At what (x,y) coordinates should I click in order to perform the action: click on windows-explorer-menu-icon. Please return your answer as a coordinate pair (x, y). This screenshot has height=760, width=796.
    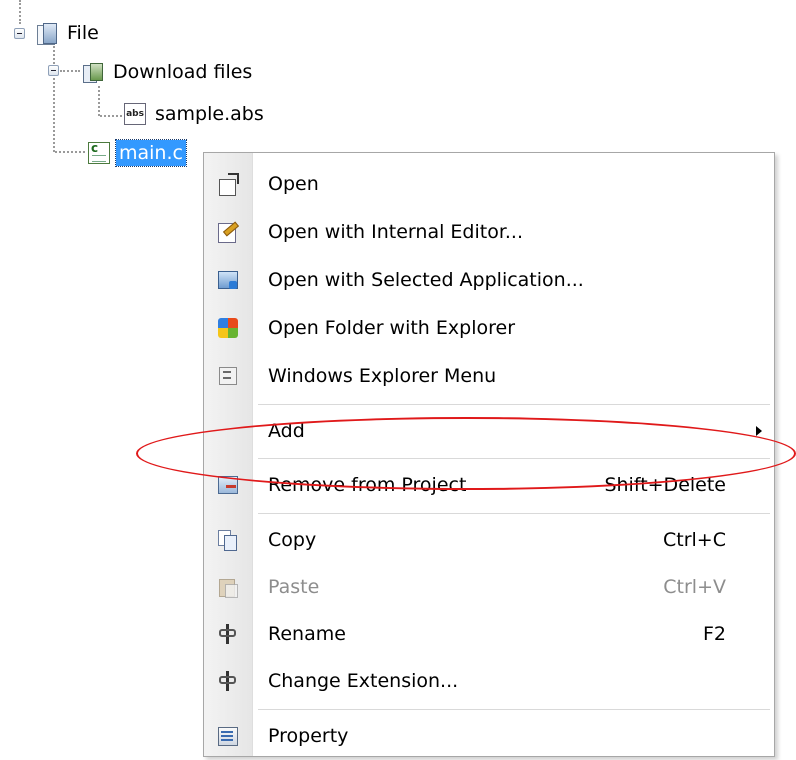
    Looking at the image, I should click on (228, 376).